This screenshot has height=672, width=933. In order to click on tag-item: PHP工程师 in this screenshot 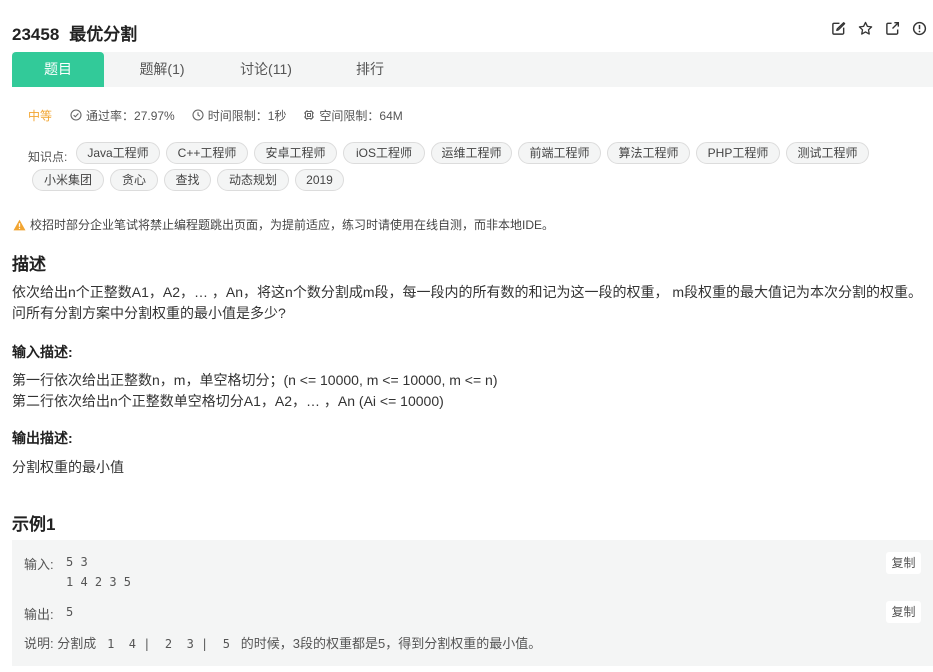, I will do `click(738, 153)`.